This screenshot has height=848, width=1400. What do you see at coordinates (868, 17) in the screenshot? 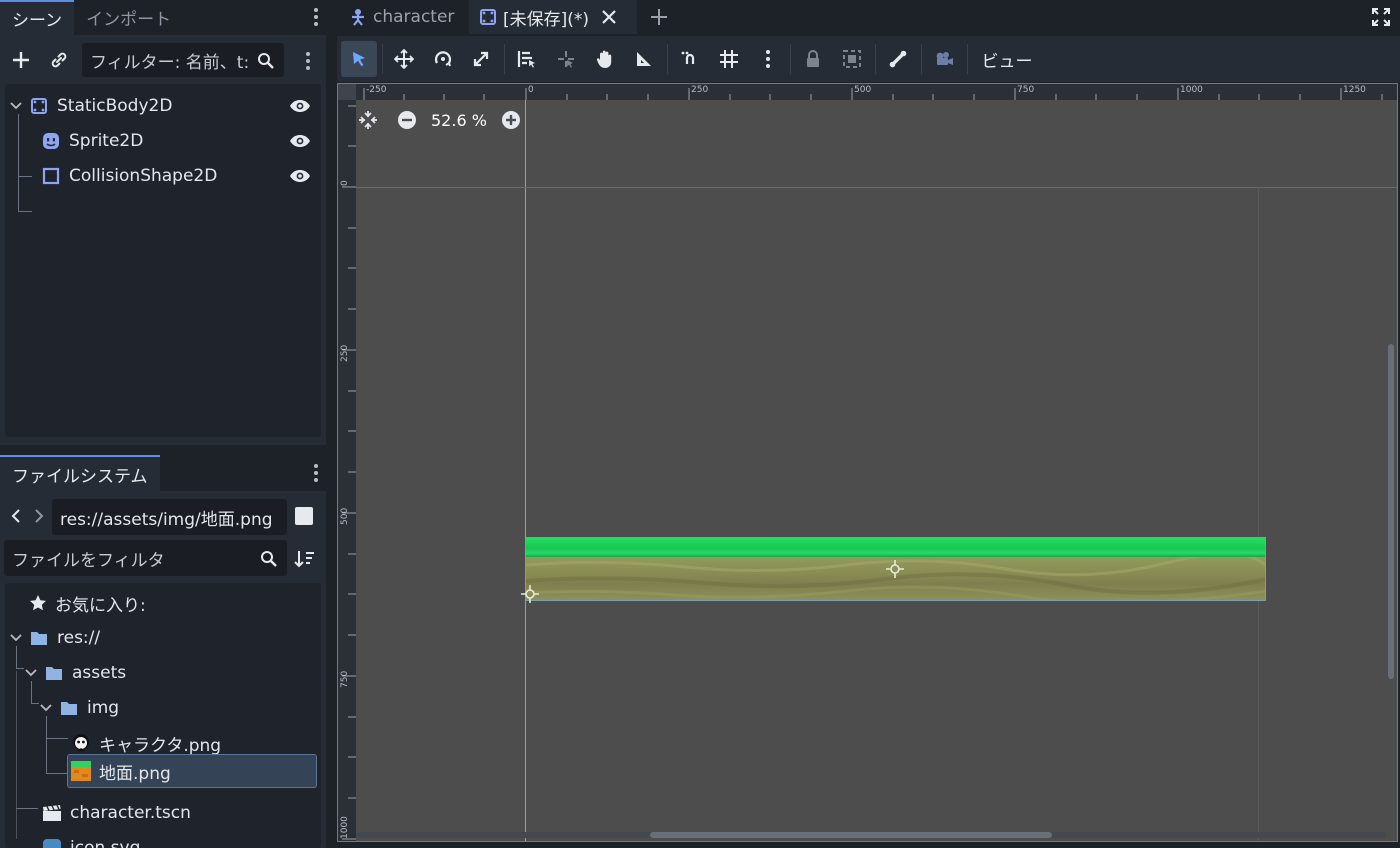
I see `scene-tab-bar: character [未保存](*)` at bounding box center [868, 17].